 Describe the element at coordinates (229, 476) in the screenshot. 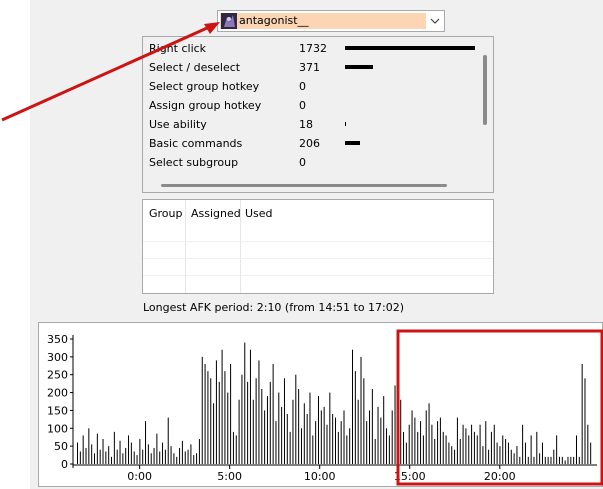

I see `x-tick-label: 5:00` at that location.